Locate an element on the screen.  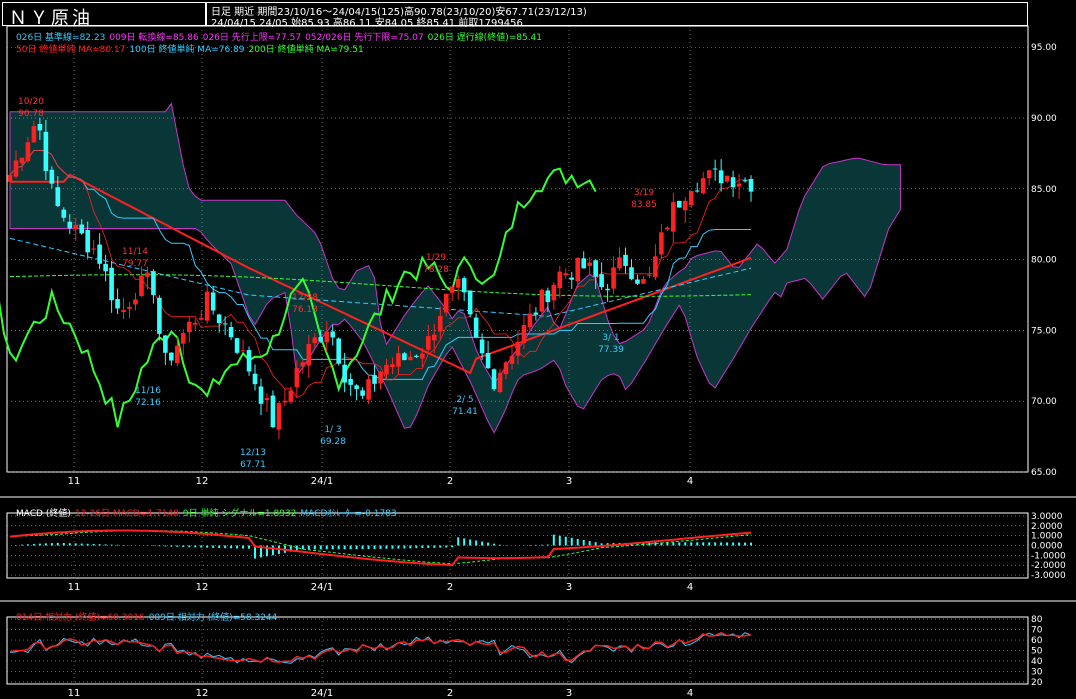
y-tick-0-4: 75.00 is located at coordinates (1044, 331).